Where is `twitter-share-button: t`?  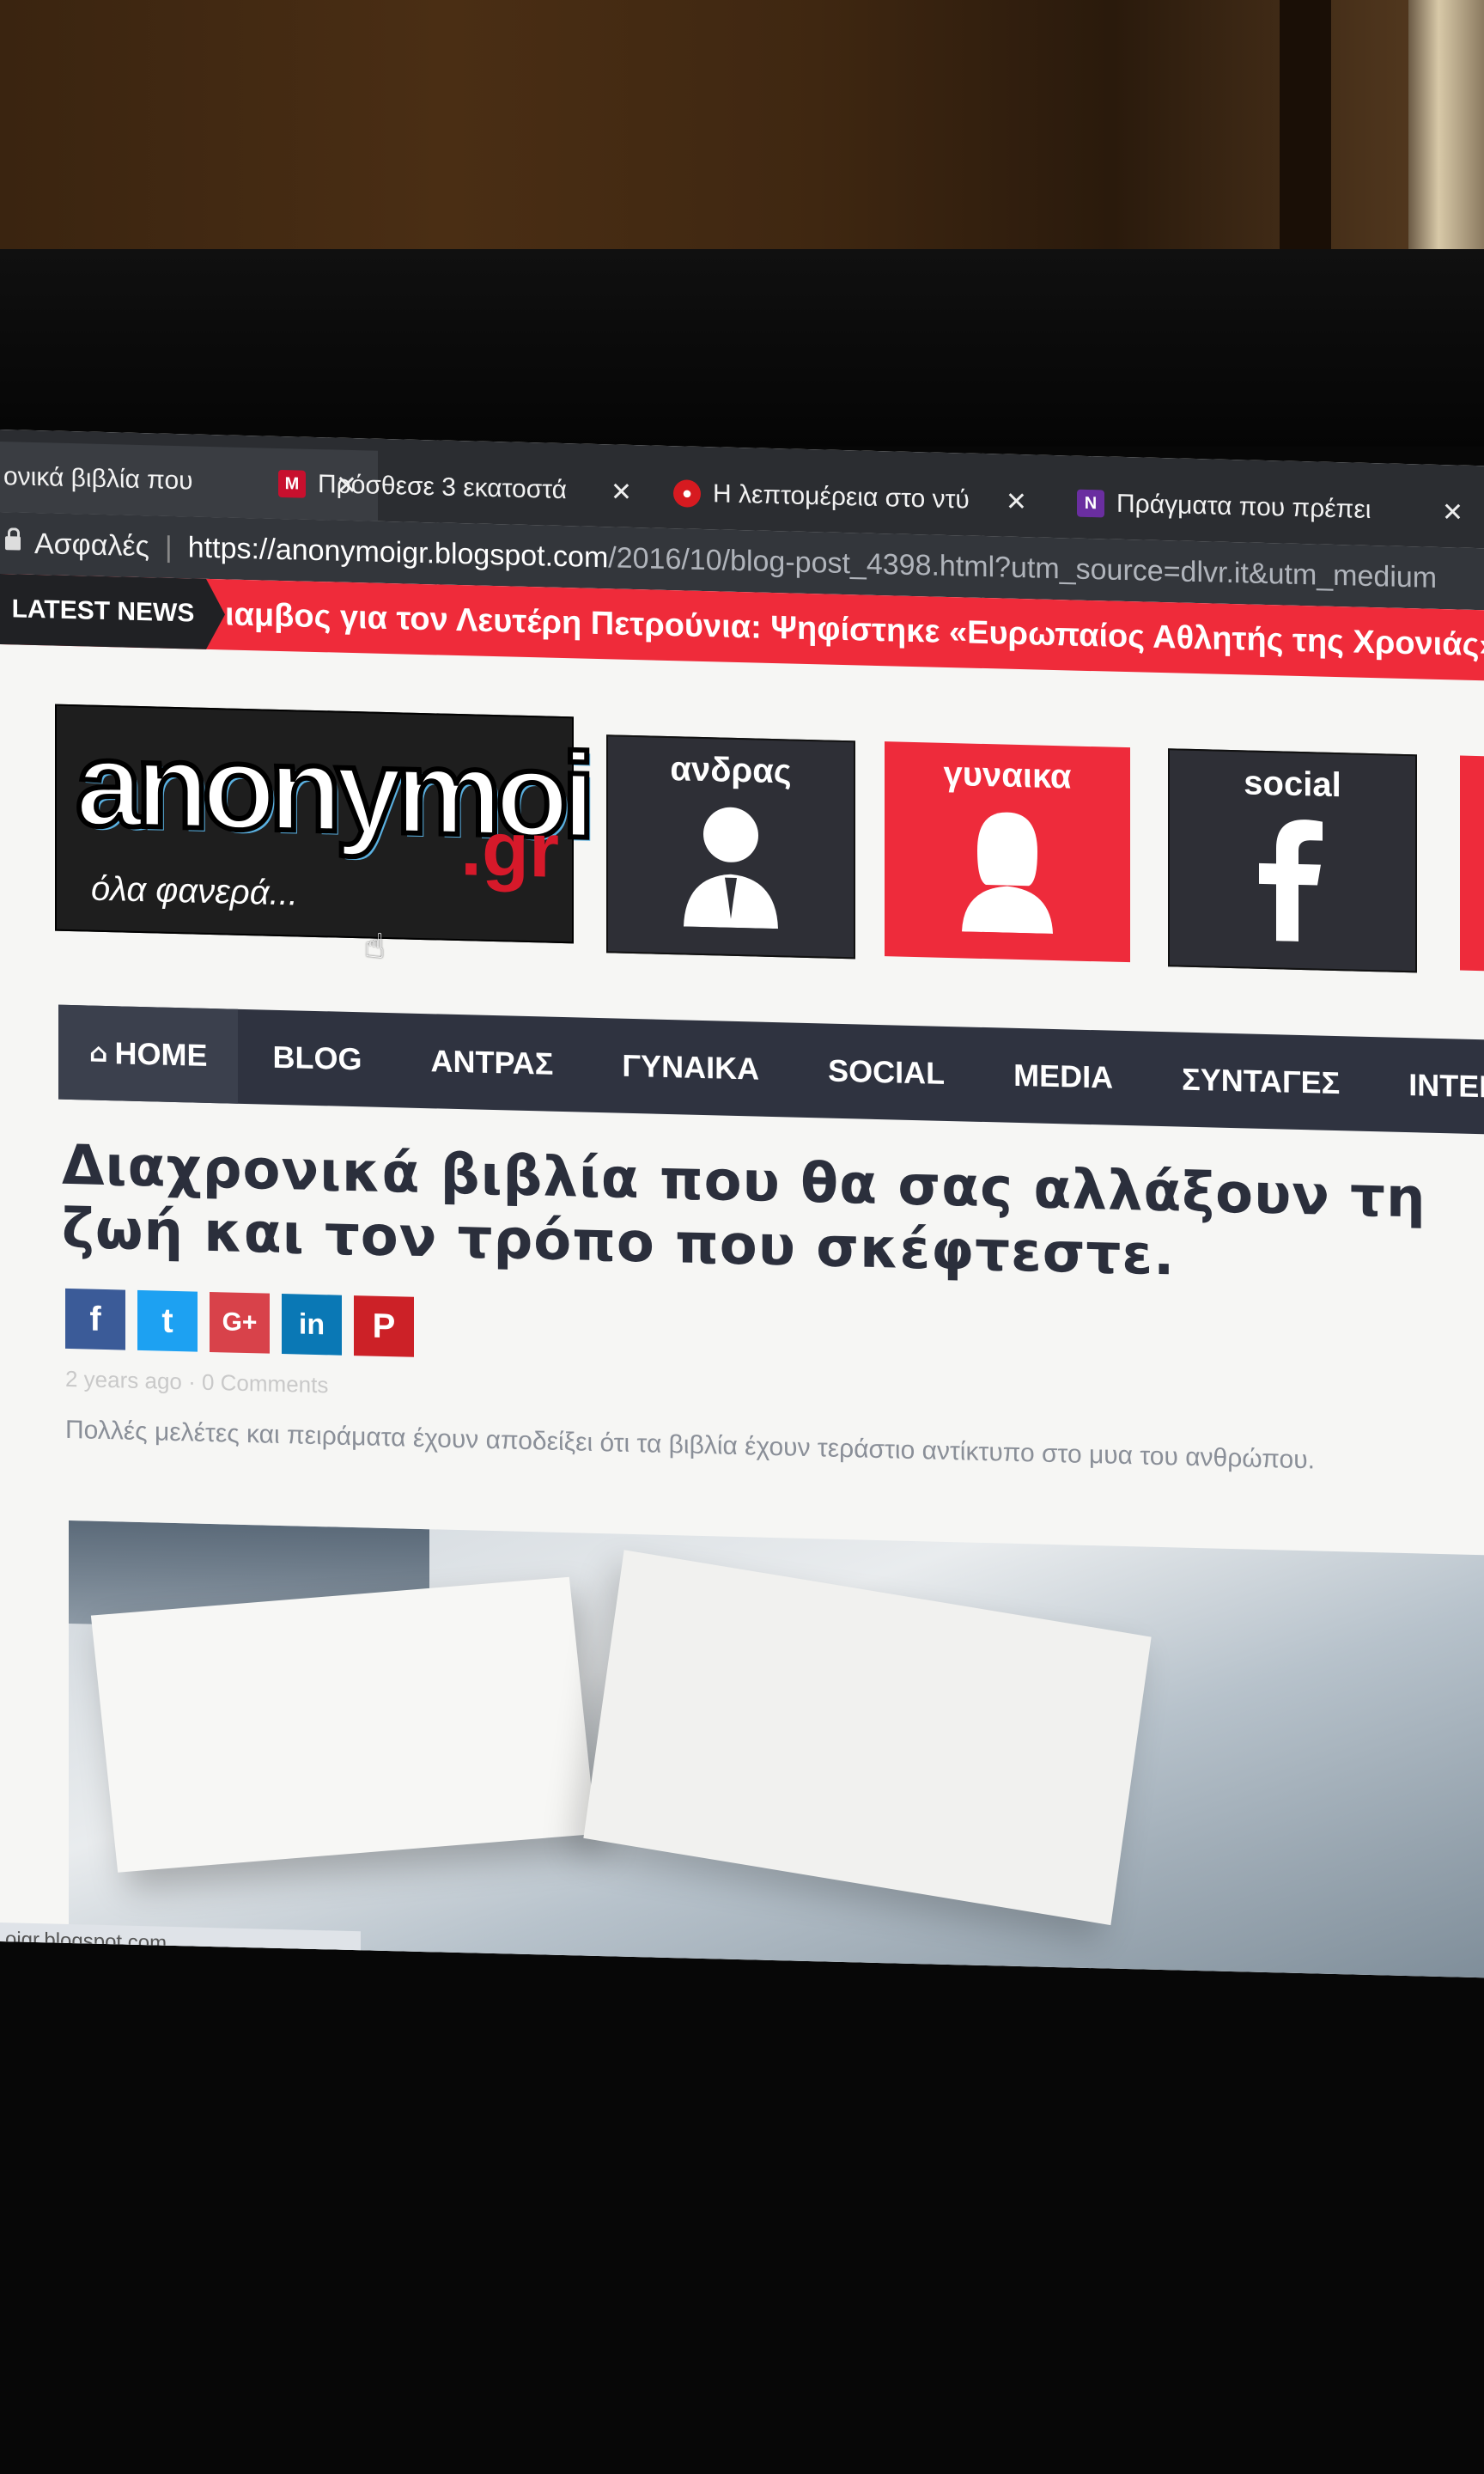
twitter-share-button: t is located at coordinates (168, 1320).